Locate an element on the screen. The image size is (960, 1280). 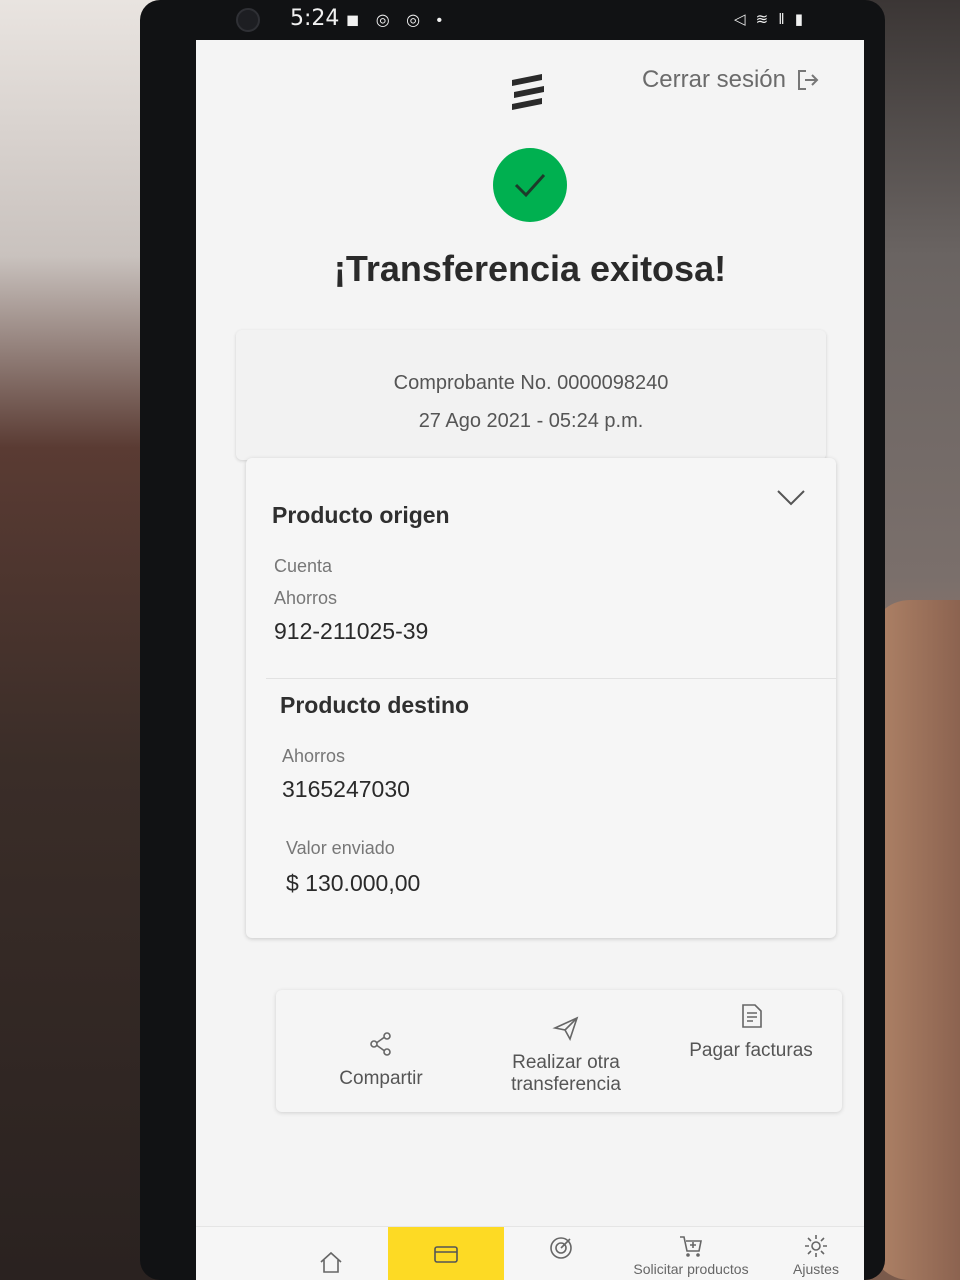
destination-account-number: 3165247030 is located at coordinates (346, 789).